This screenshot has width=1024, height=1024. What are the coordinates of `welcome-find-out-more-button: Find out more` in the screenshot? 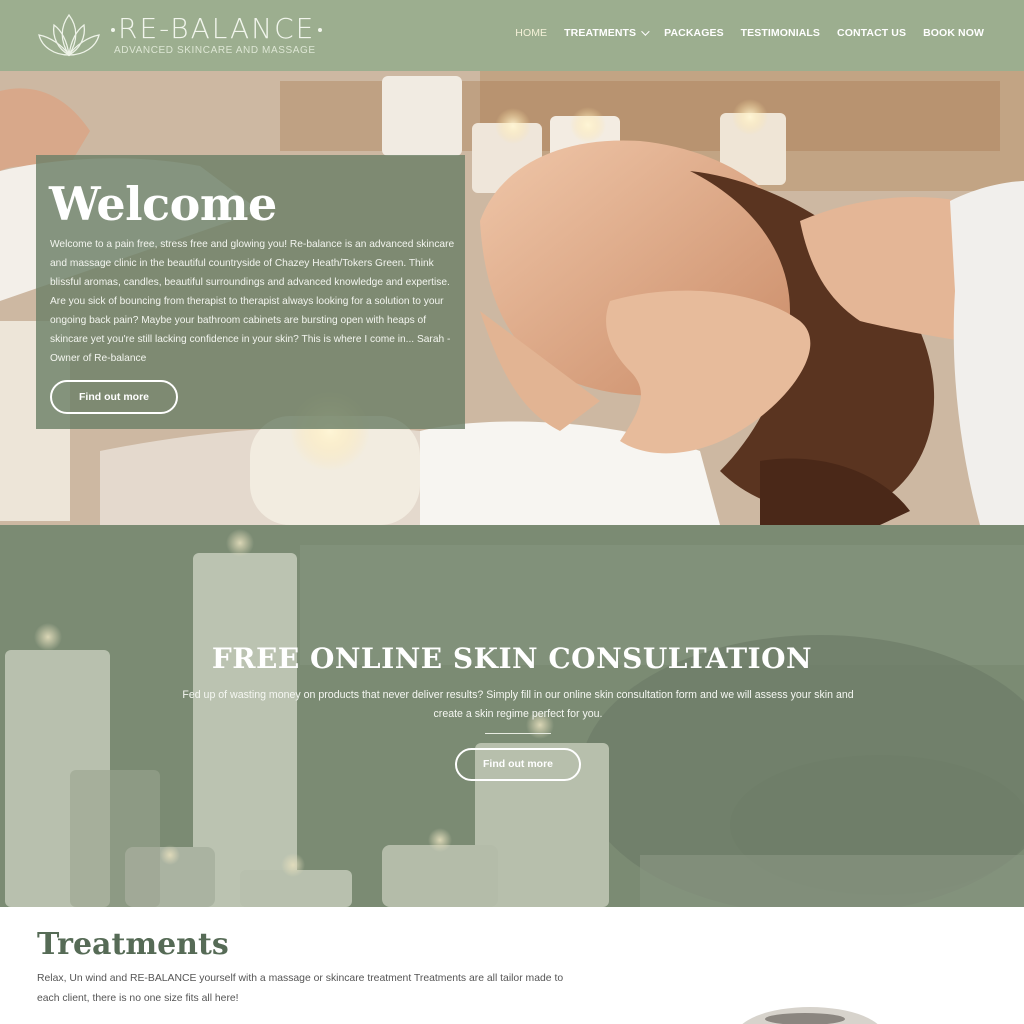 It's located at (114, 397).